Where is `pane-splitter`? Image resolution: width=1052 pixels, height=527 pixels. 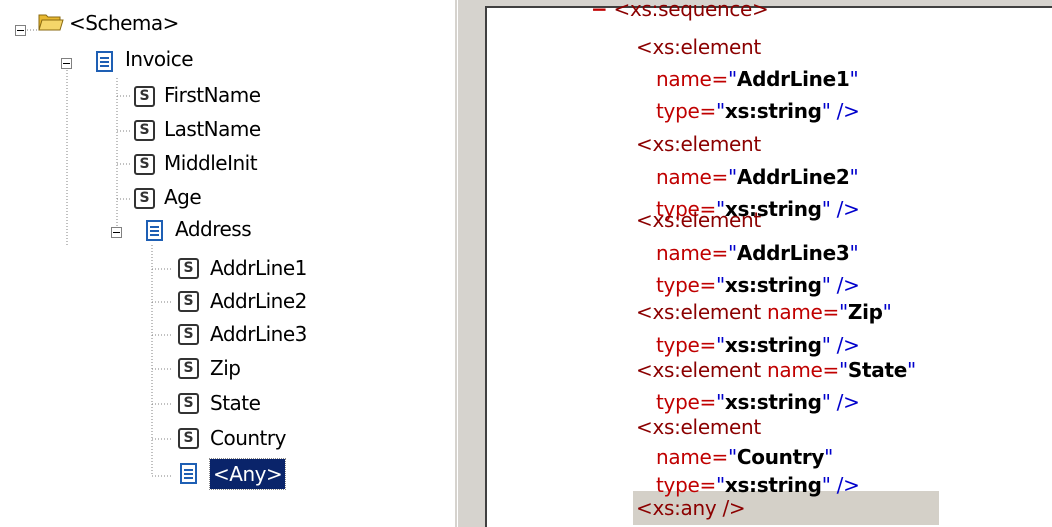 pane-splitter is located at coordinates (463, 263).